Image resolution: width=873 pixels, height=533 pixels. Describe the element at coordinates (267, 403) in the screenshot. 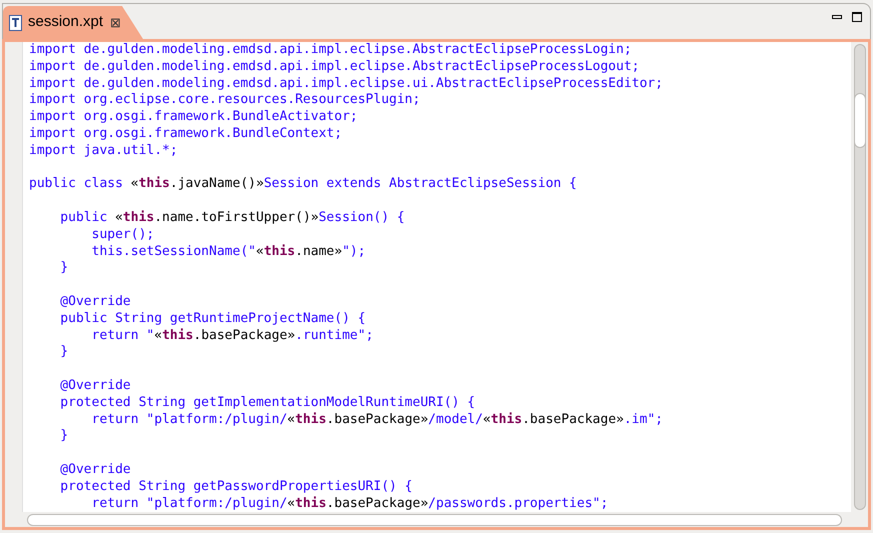

I see `code-text: protected String getImplementationModelRuntimeURI() {` at that location.